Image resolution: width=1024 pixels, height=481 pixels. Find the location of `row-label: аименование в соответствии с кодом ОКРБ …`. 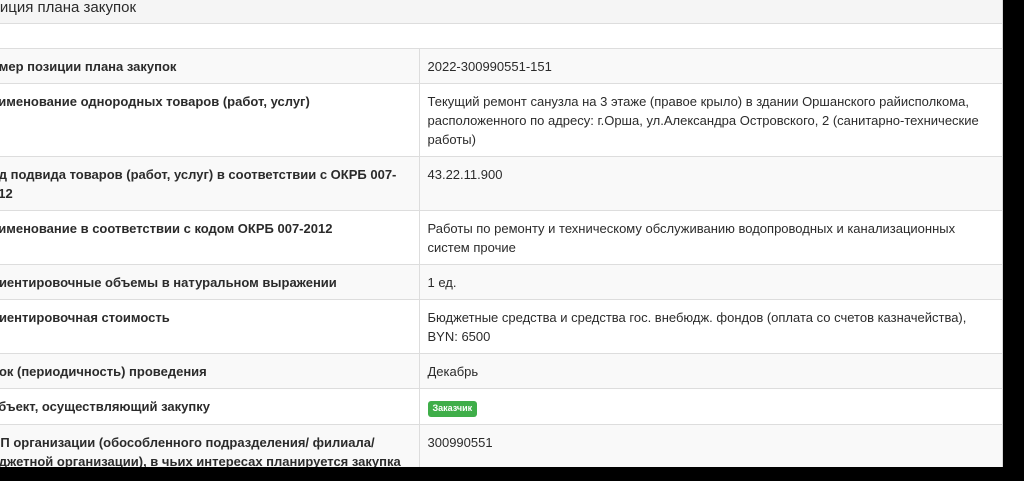

row-label: аименование в соответствии с кодом ОКРБ … is located at coordinates (210, 237).